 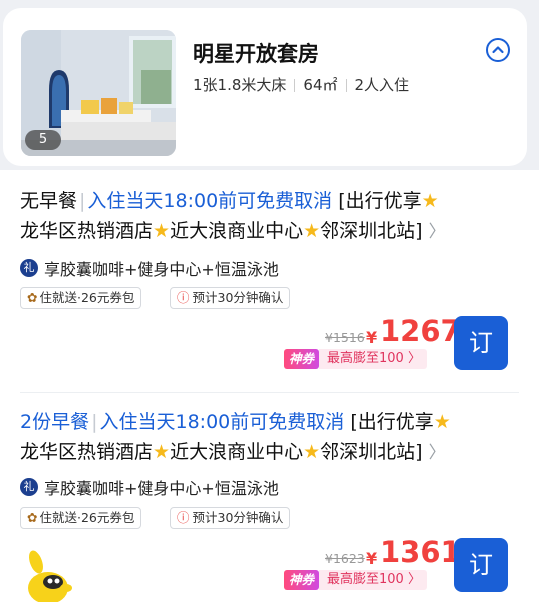 What do you see at coordinates (49, 201) in the screenshot?
I see `meal-info: 无早餐` at bounding box center [49, 201].